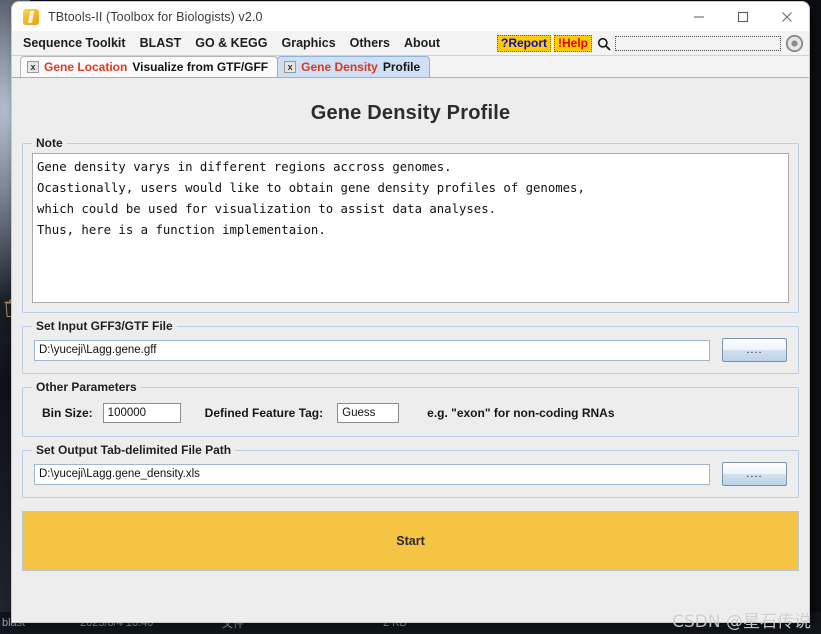 The height and width of the screenshot is (634, 821). I want to click on tab-gene-location-visualize: x Gene Location Visualize from GTF/GFF, so click(149, 66).